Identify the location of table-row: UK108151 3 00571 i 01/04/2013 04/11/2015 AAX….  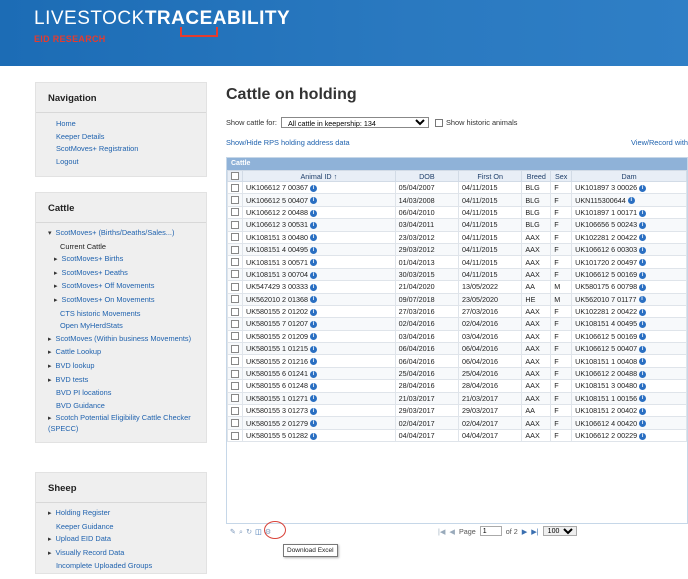
(457, 262).